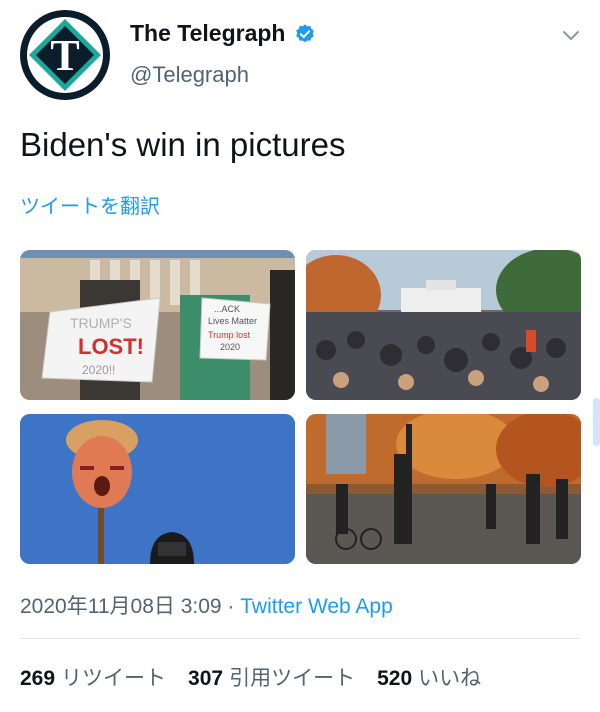 The height and width of the screenshot is (712, 600). Describe the element at coordinates (183, 144) in the screenshot. I see `tweet-text: Biden's win in pictures` at that location.